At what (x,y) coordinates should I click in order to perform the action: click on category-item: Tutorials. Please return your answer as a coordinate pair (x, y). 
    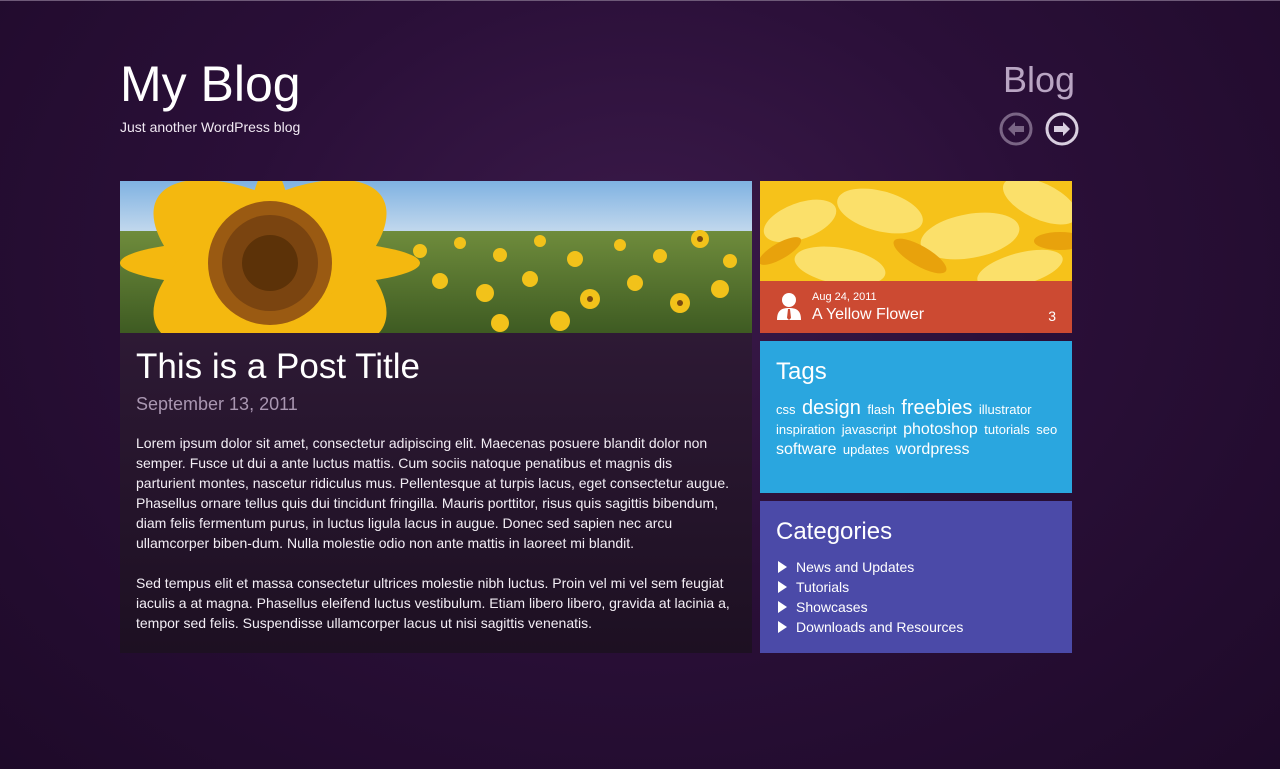
    Looking at the image, I should click on (870, 587).